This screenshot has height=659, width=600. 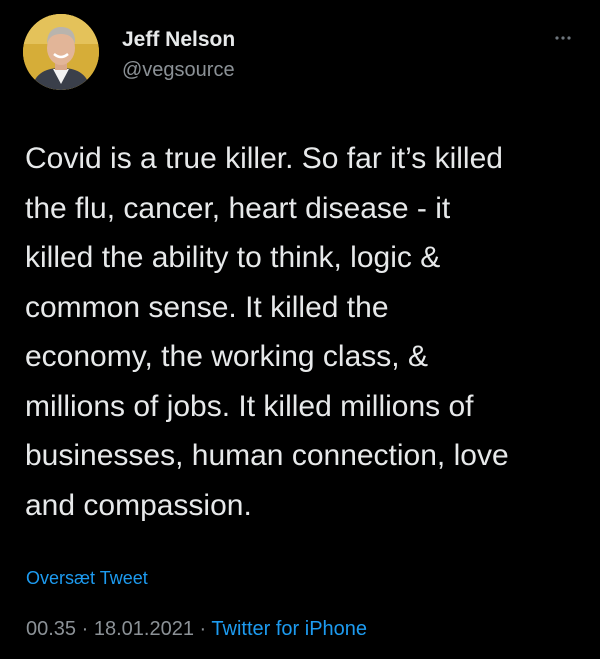 I want to click on tweet-date: 18.01.2021, so click(x=144, y=629).